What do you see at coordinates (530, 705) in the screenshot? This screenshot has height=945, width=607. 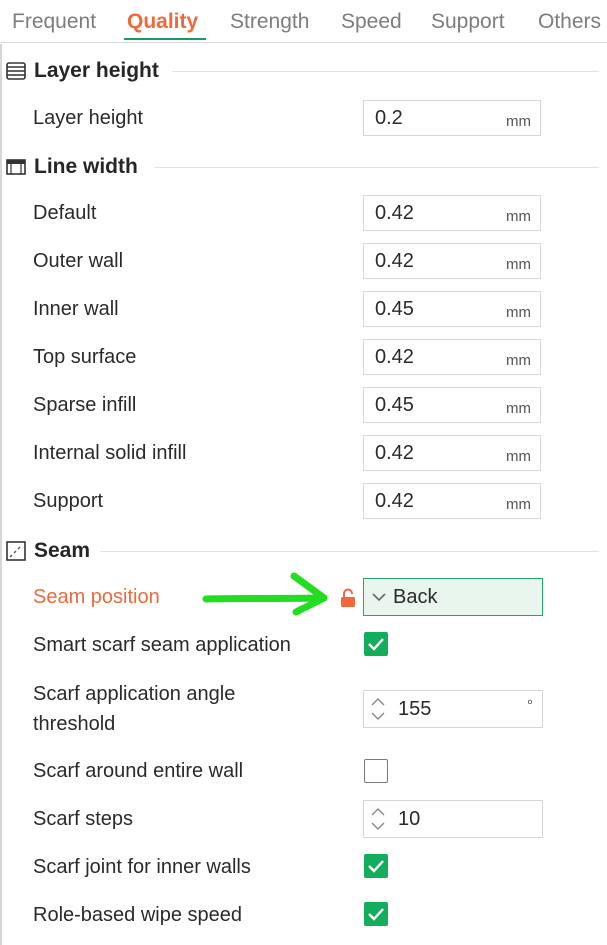 I see `input-unit: °` at bounding box center [530, 705].